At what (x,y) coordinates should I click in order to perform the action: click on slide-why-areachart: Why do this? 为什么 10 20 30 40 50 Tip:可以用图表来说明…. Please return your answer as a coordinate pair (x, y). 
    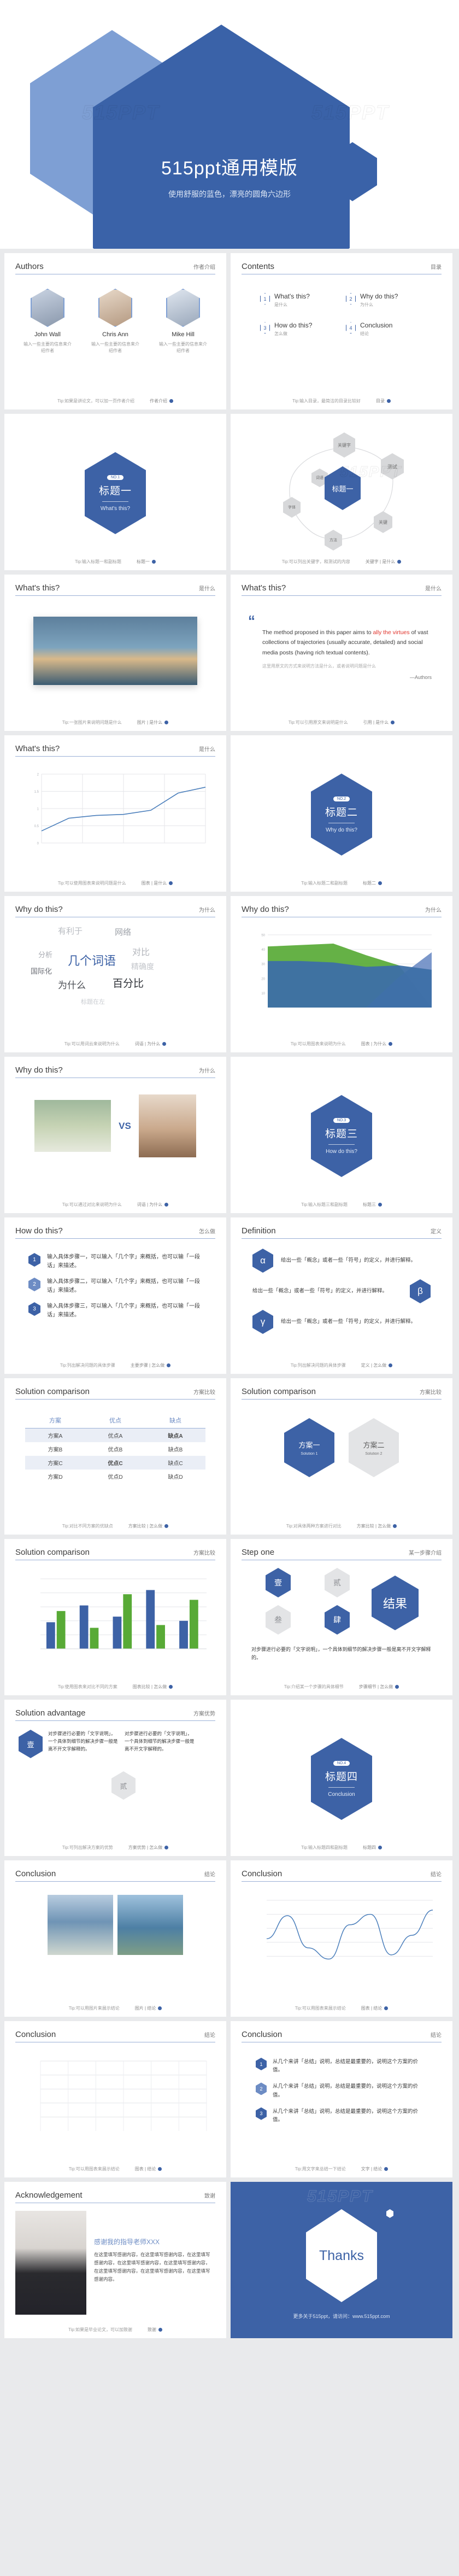
    Looking at the image, I should click on (341, 974).